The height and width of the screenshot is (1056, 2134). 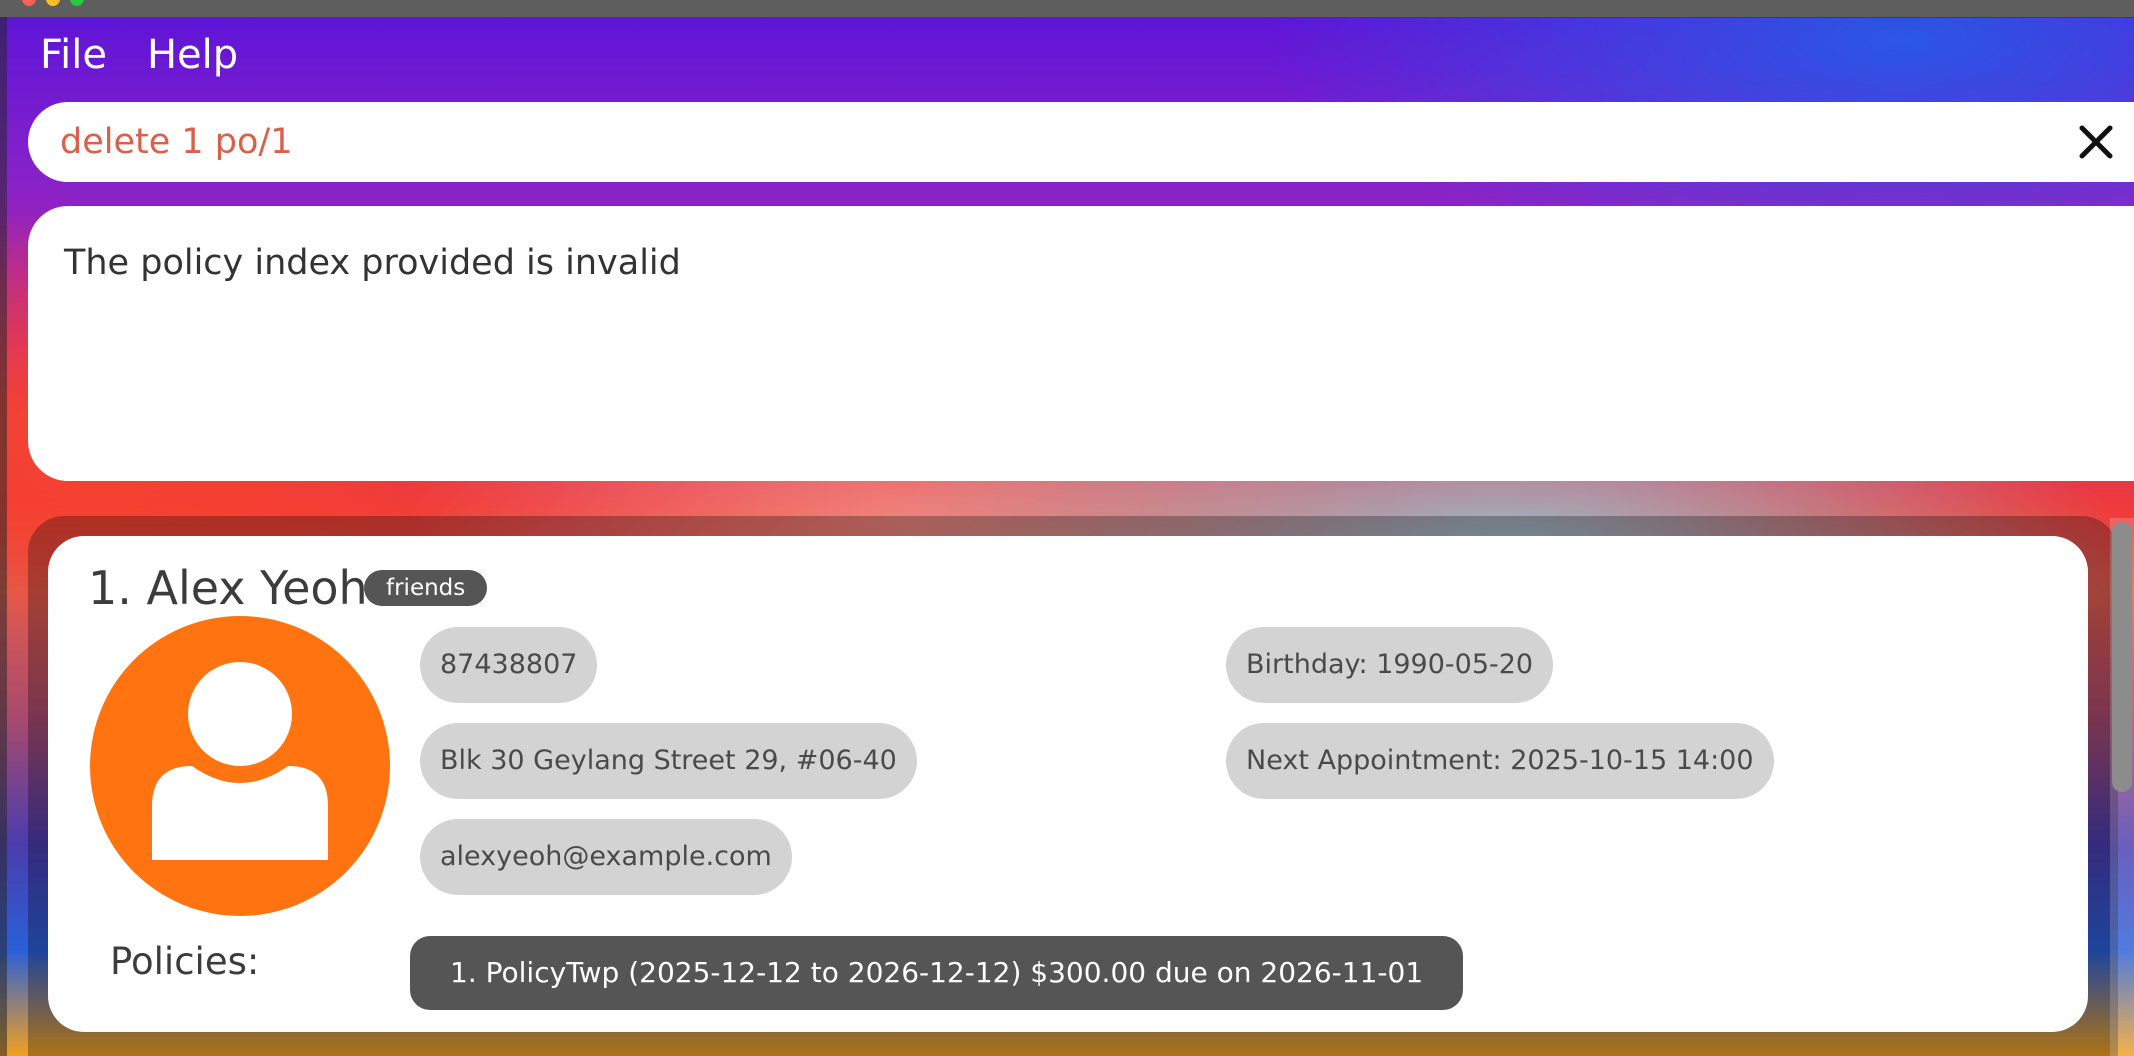 What do you see at coordinates (73, 55) in the screenshot?
I see `menu-file: File` at bounding box center [73, 55].